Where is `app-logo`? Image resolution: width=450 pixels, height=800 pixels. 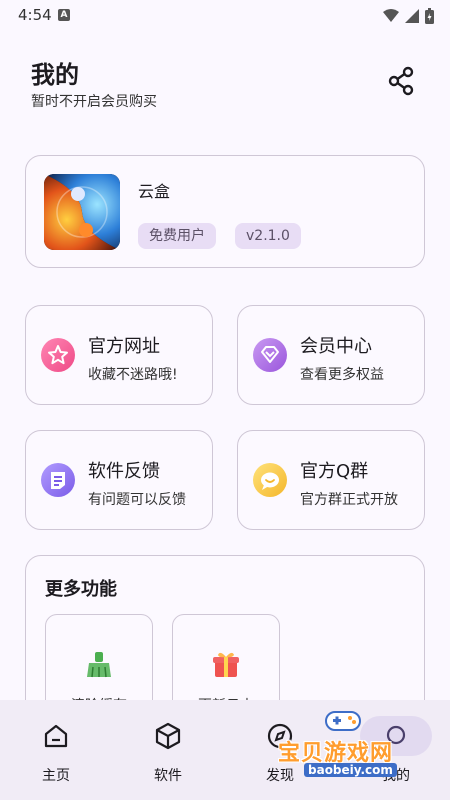 app-logo is located at coordinates (82, 212).